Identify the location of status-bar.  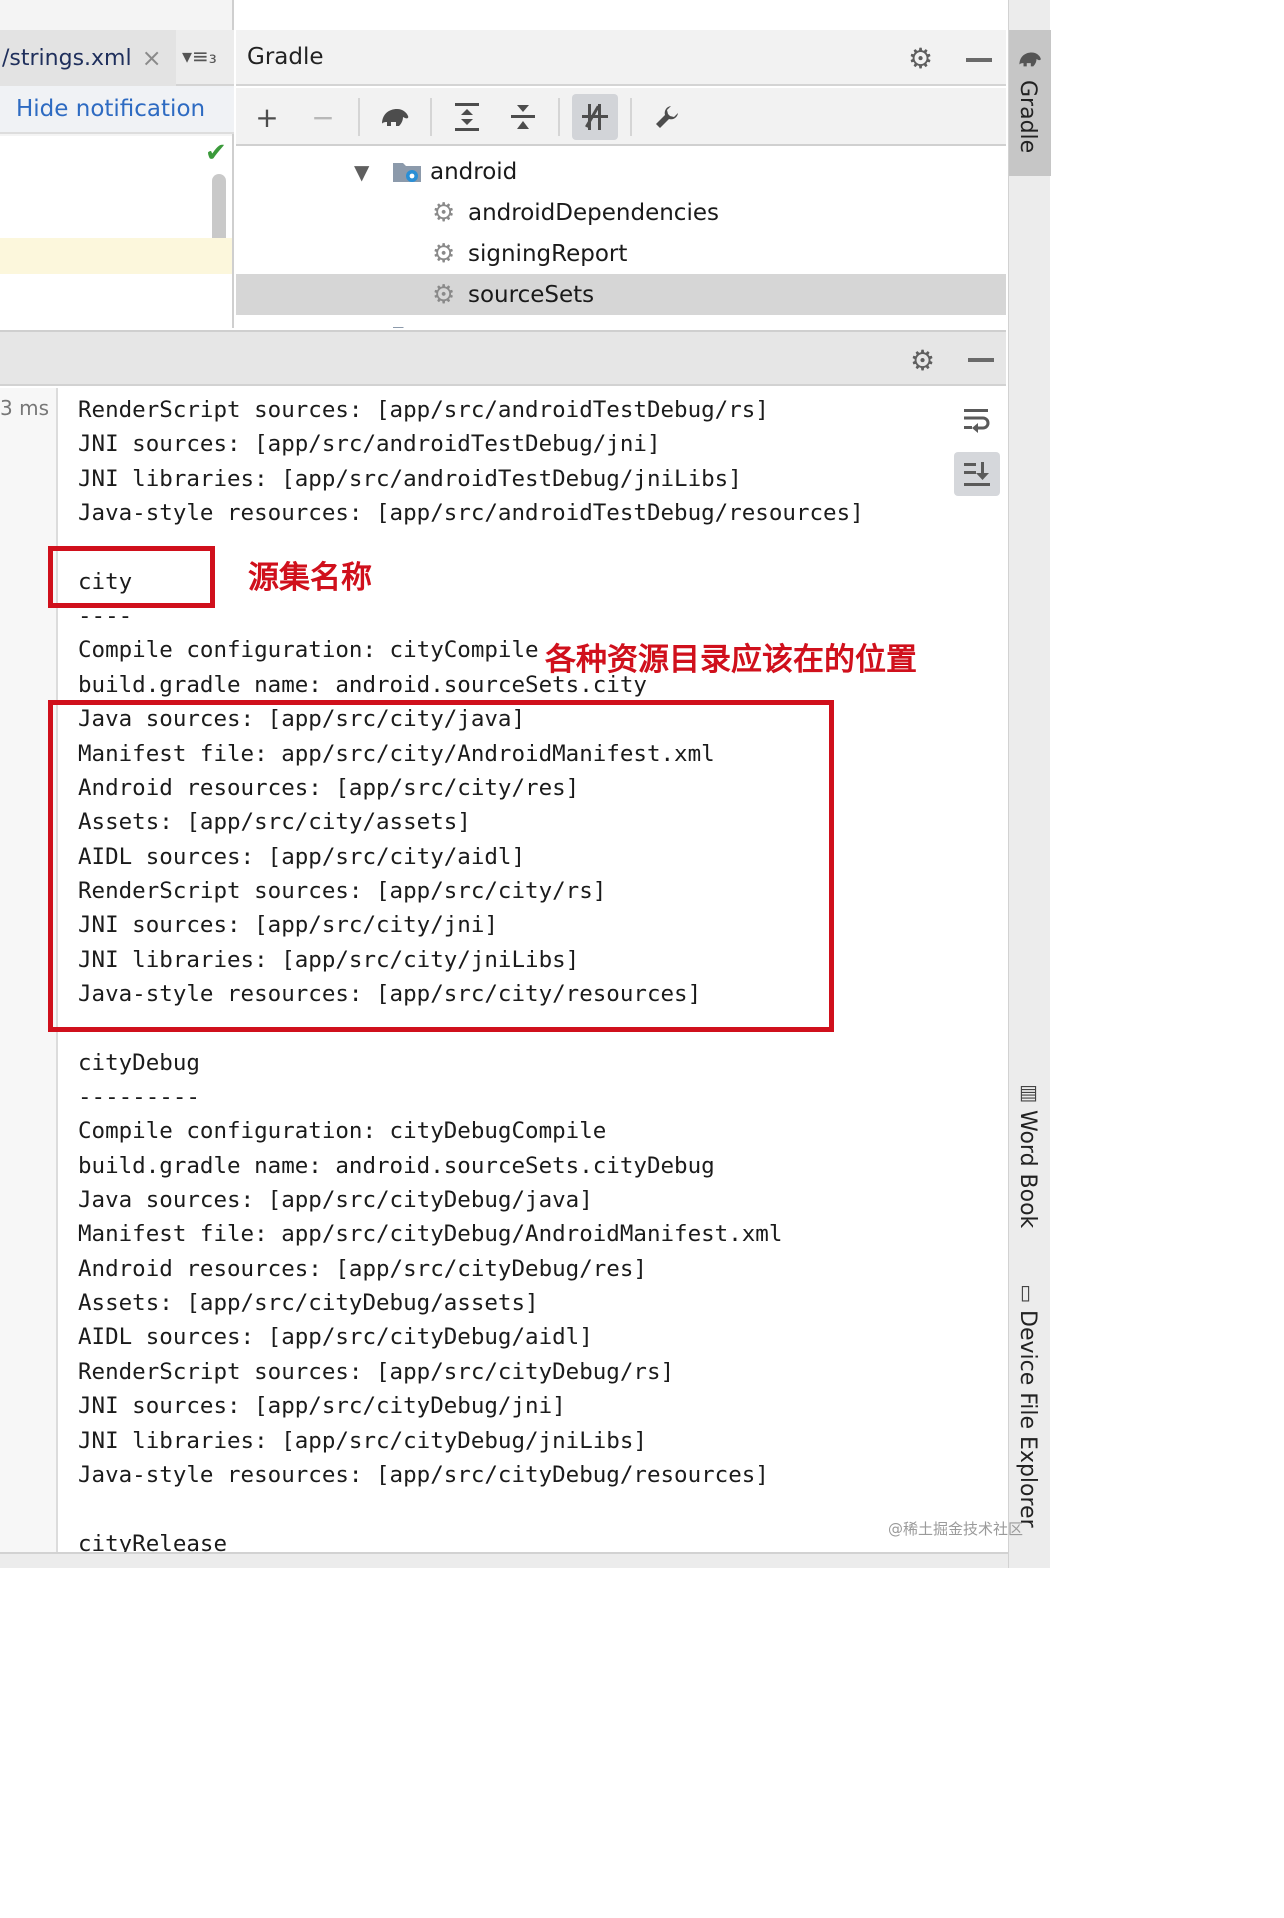
(504, 1560).